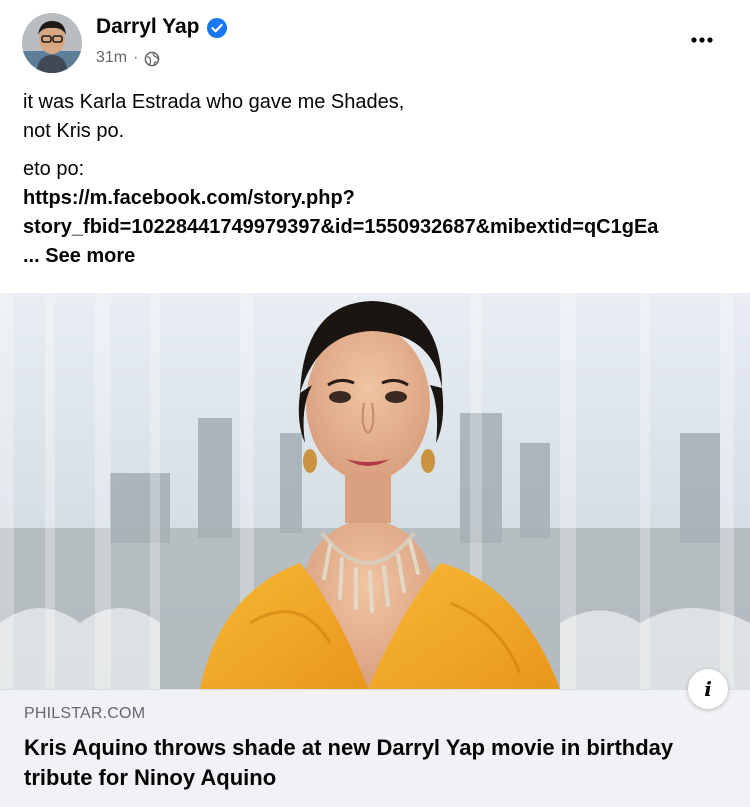 The width and height of the screenshot is (750, 807). What do you see at coordinates (214, 102) in the screenshot?
I see `post-text-line: it was Karla Estrada who gave me Shades,` at bounding box center [214, 102].